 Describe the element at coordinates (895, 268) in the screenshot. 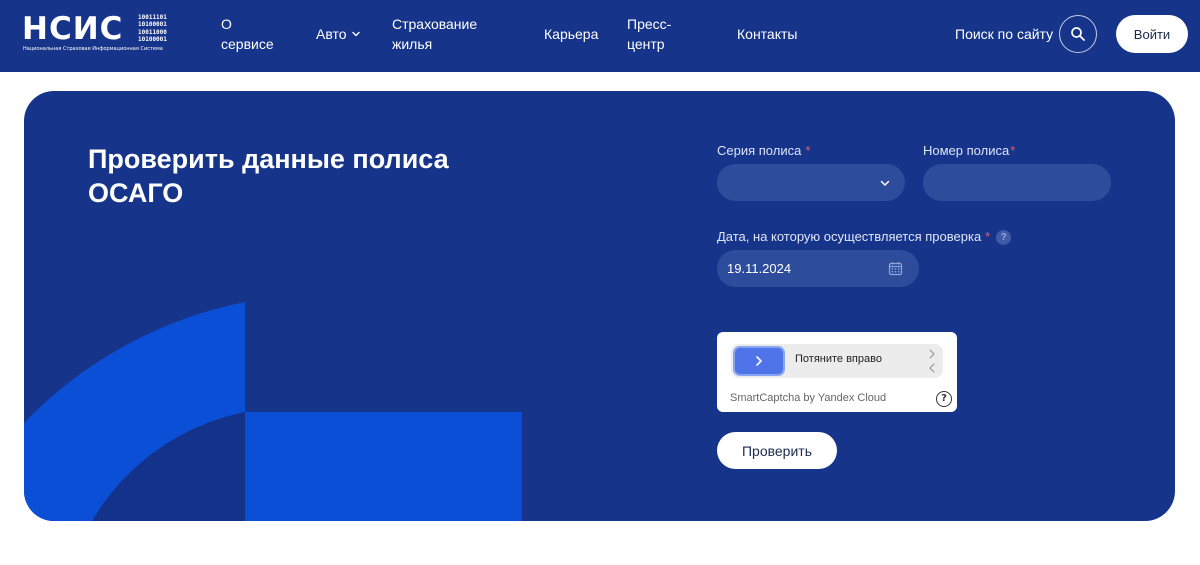

I see `calendar-icon` at that location.